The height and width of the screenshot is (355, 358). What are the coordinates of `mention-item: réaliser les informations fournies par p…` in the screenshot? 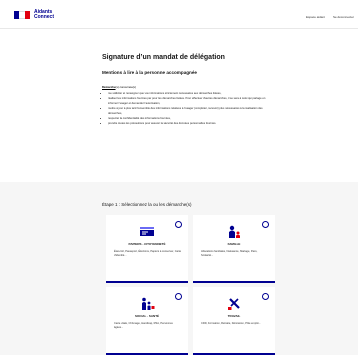 It's located at (188, 102).